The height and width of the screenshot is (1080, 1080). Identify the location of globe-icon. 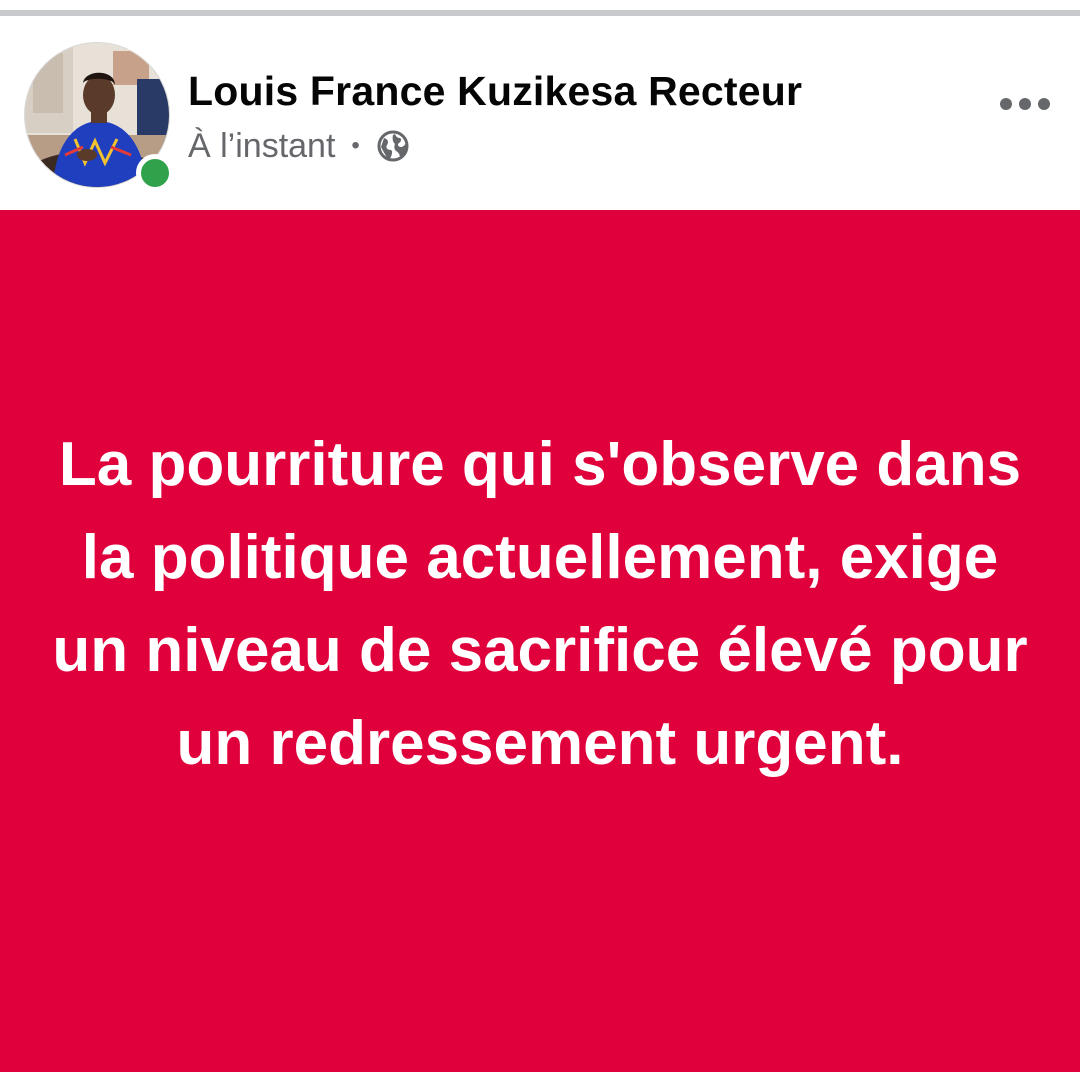
(393, 146).